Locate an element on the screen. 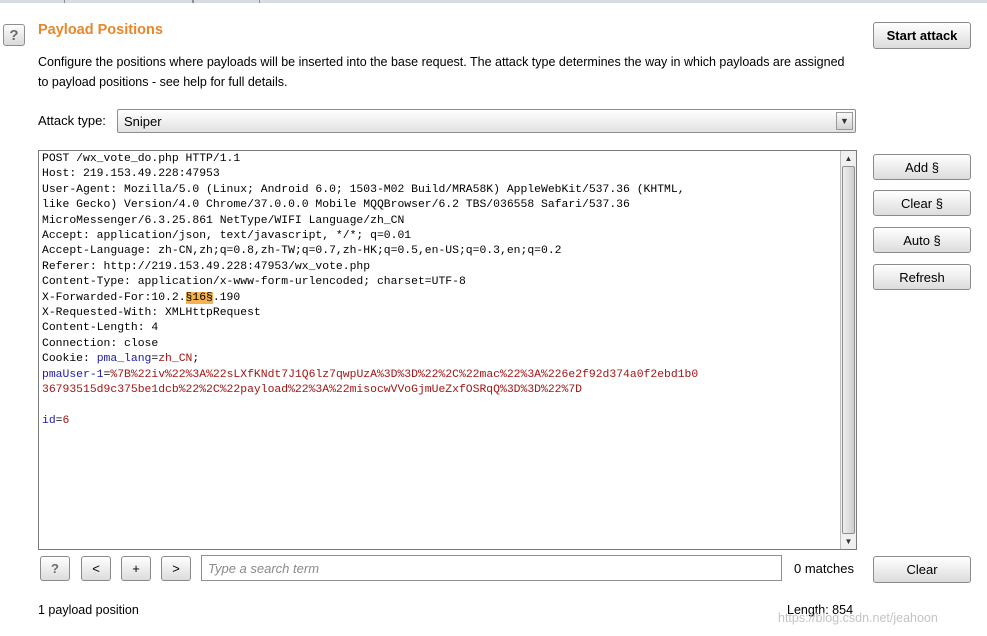 This screenshot has width=987, height=636. editor-scrollbar: ▲ ▼ is located at coordinates (848, 350).